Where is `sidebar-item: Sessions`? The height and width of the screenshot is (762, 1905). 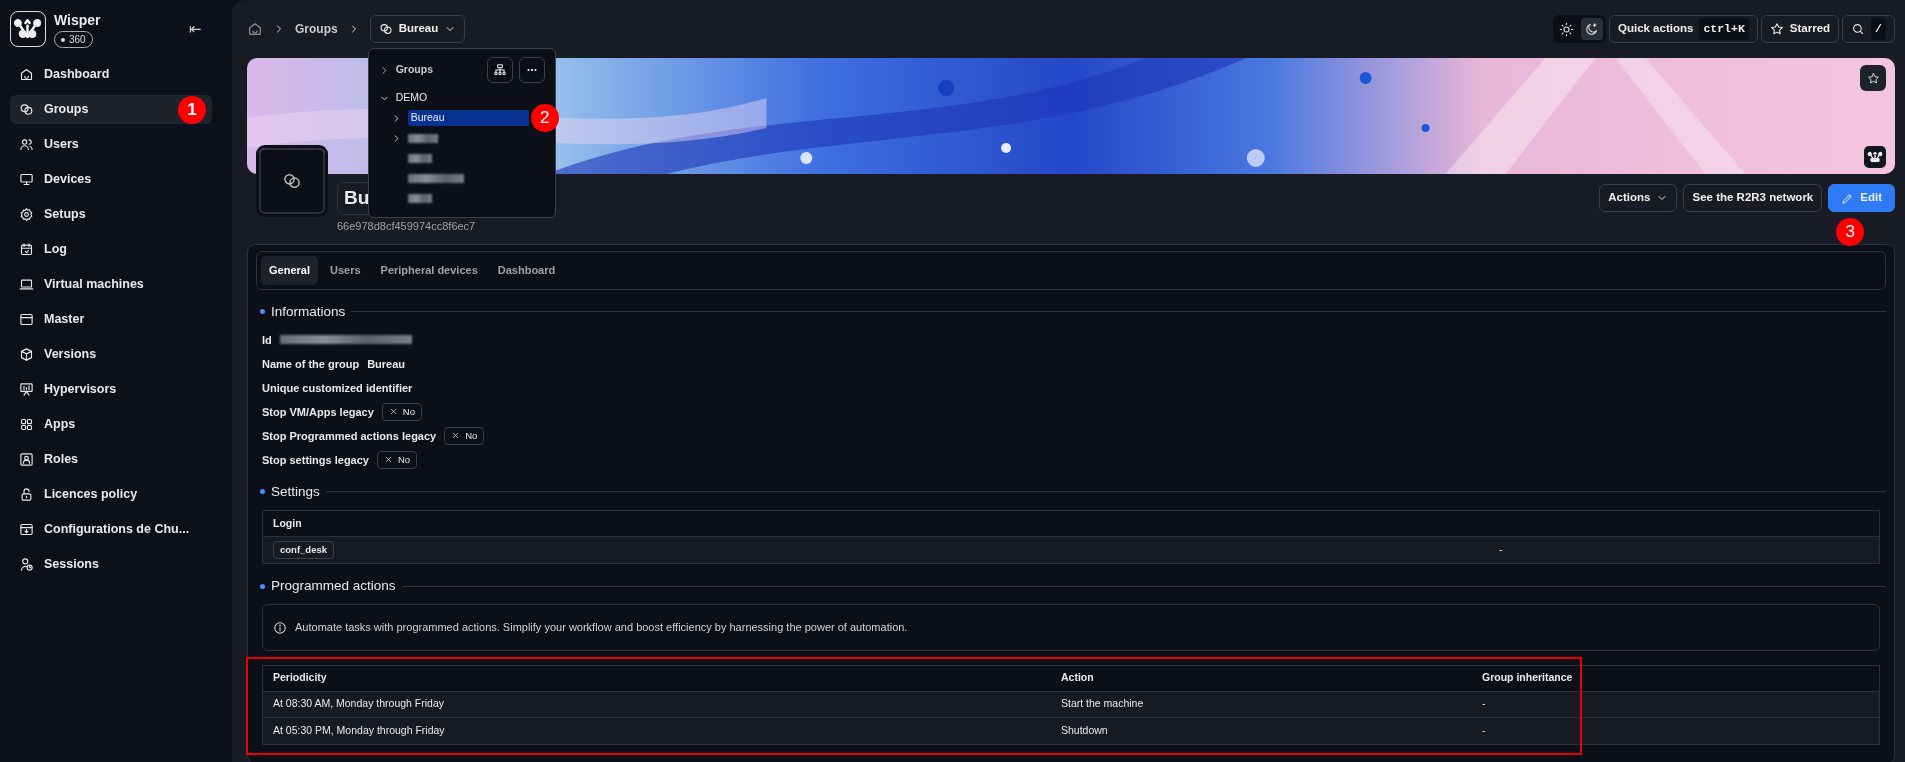
sidebar-item: Sessions is located at coordinates (111, 564).